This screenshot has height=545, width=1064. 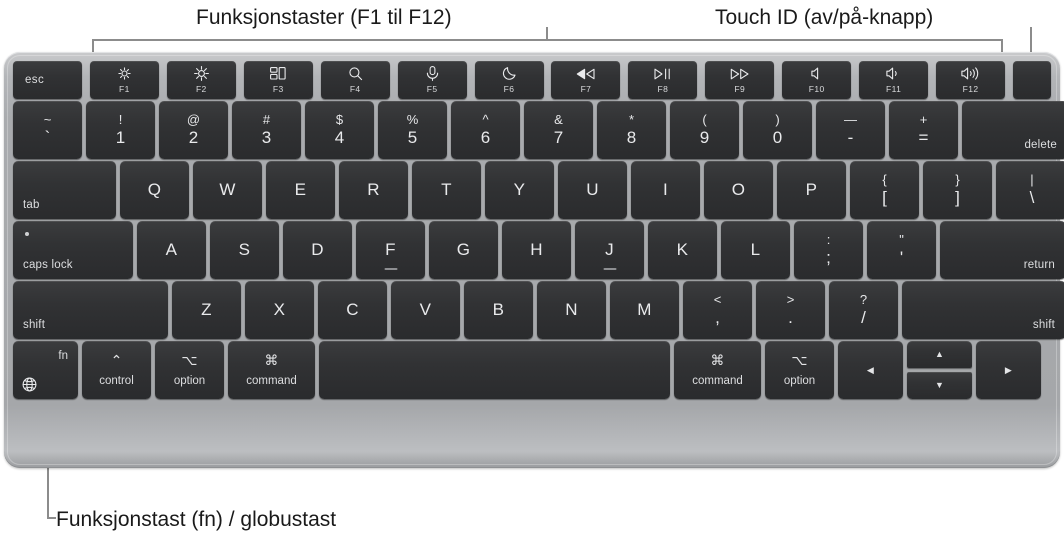 I want to click on key-f4: F4, so click(x=355, y=80).